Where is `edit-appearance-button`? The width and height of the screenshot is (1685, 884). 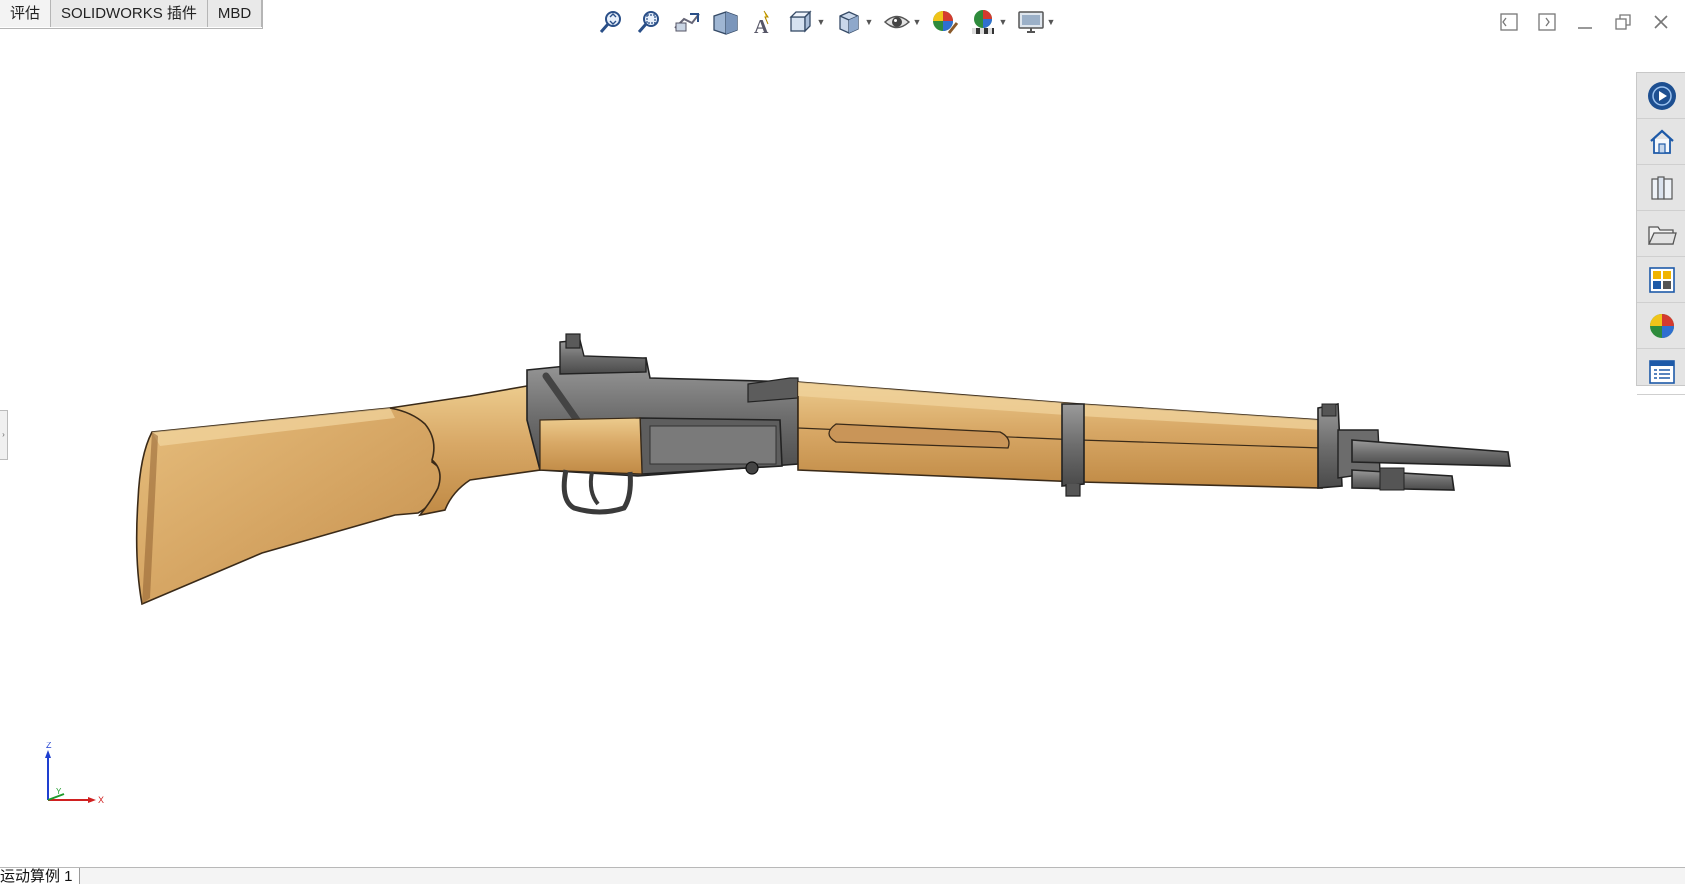 edit-appearance-button is located at coordinates (945, 22).